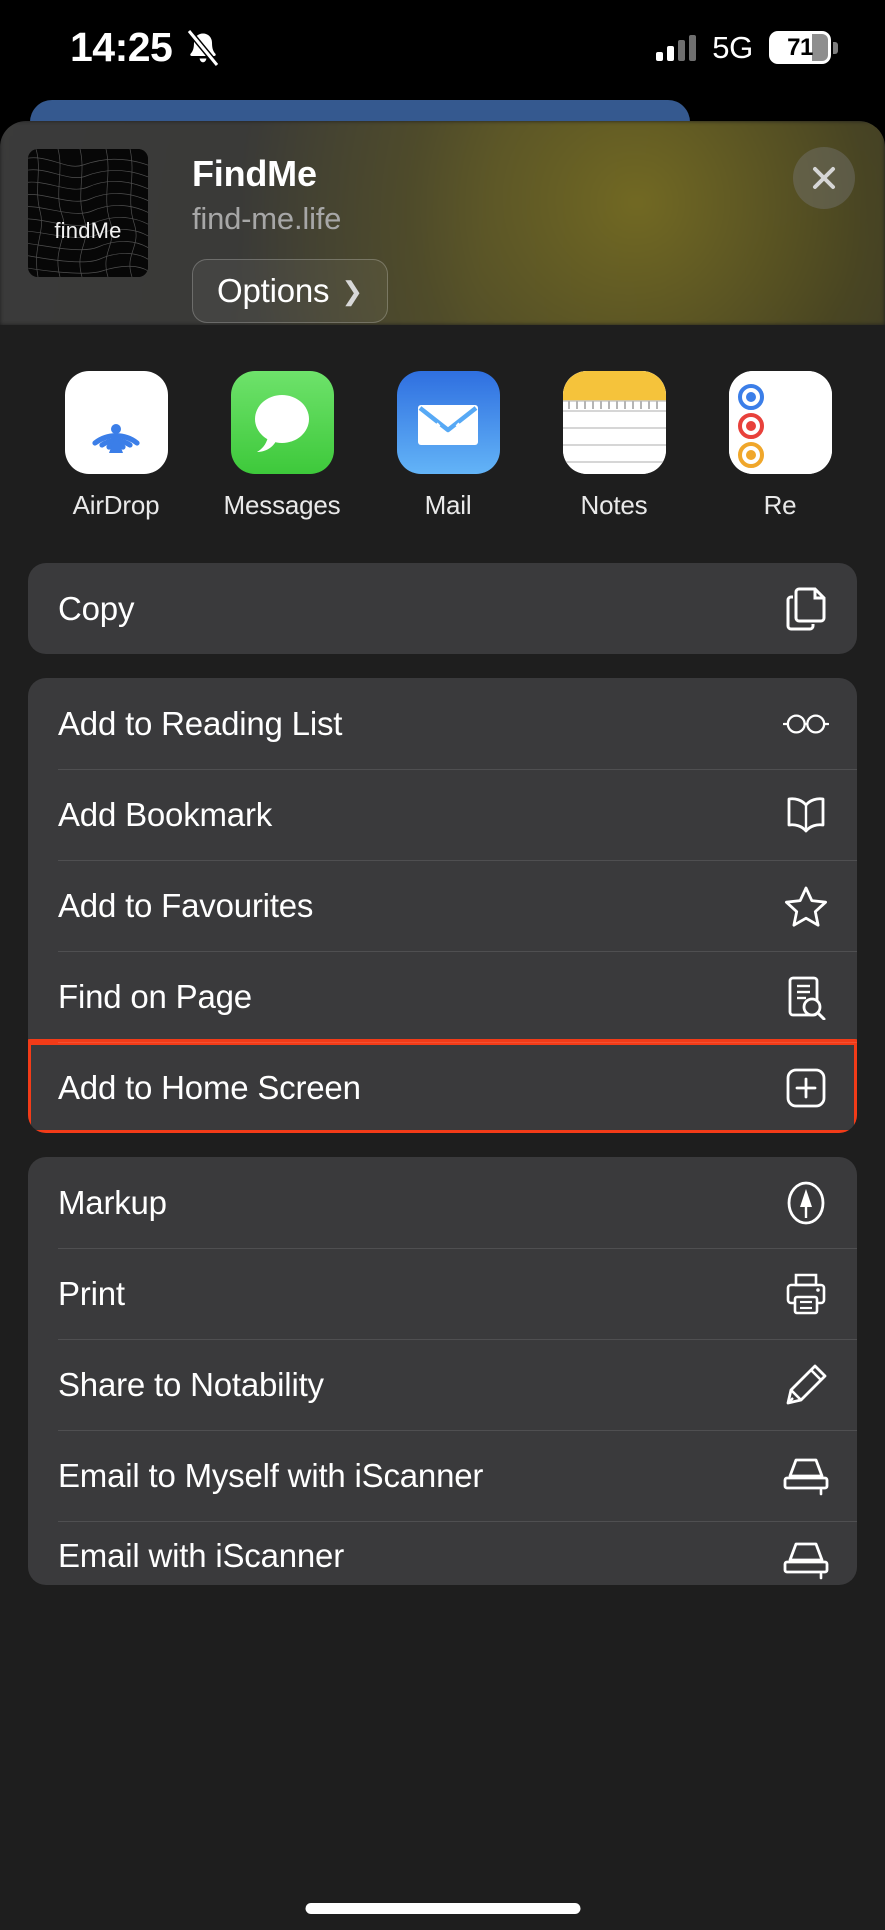  What do you see at coordinates (448, 422) in the screenshot?
I see `mail-icon` at bounding box center [448, 422].